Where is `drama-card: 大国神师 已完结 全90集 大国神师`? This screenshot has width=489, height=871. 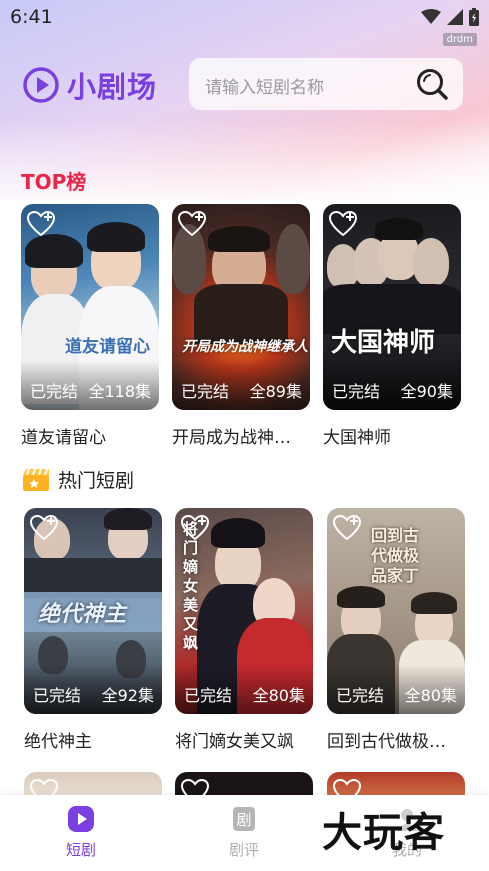 drama-card: 大国神师 已完结 全90集 大国神师 is located at coordinates (392, 326).